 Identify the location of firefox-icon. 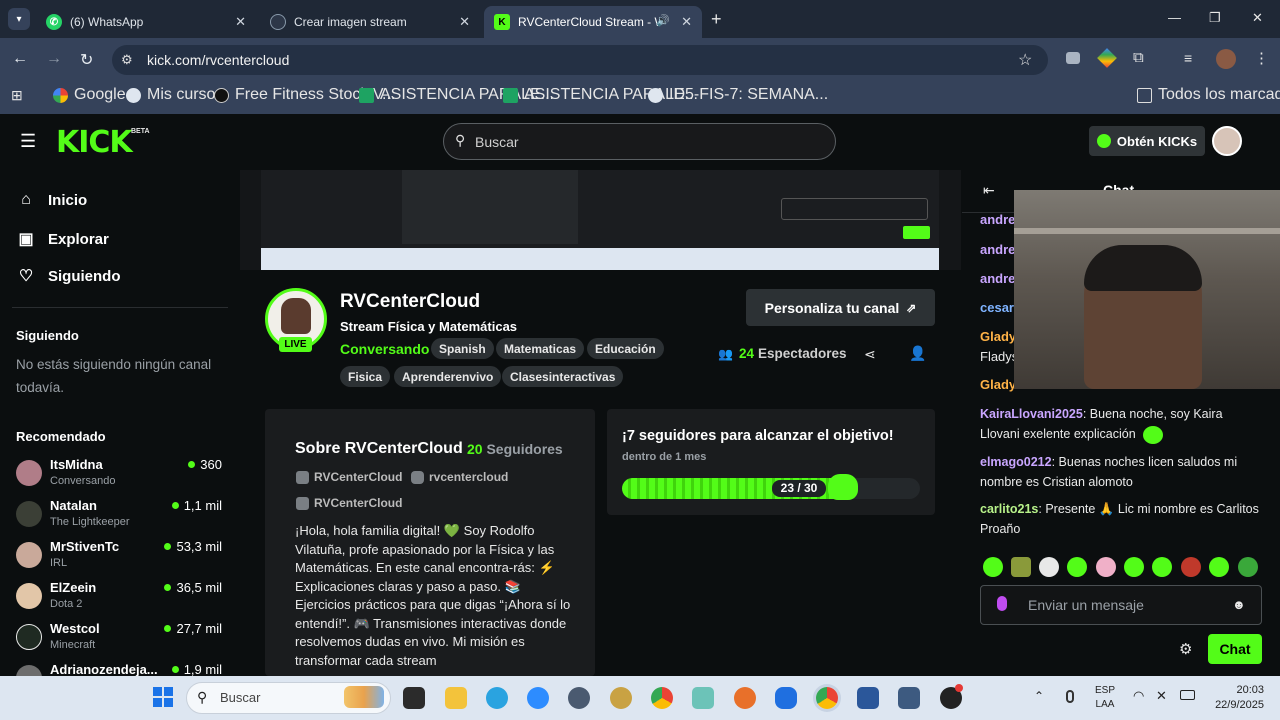
(745, 698).